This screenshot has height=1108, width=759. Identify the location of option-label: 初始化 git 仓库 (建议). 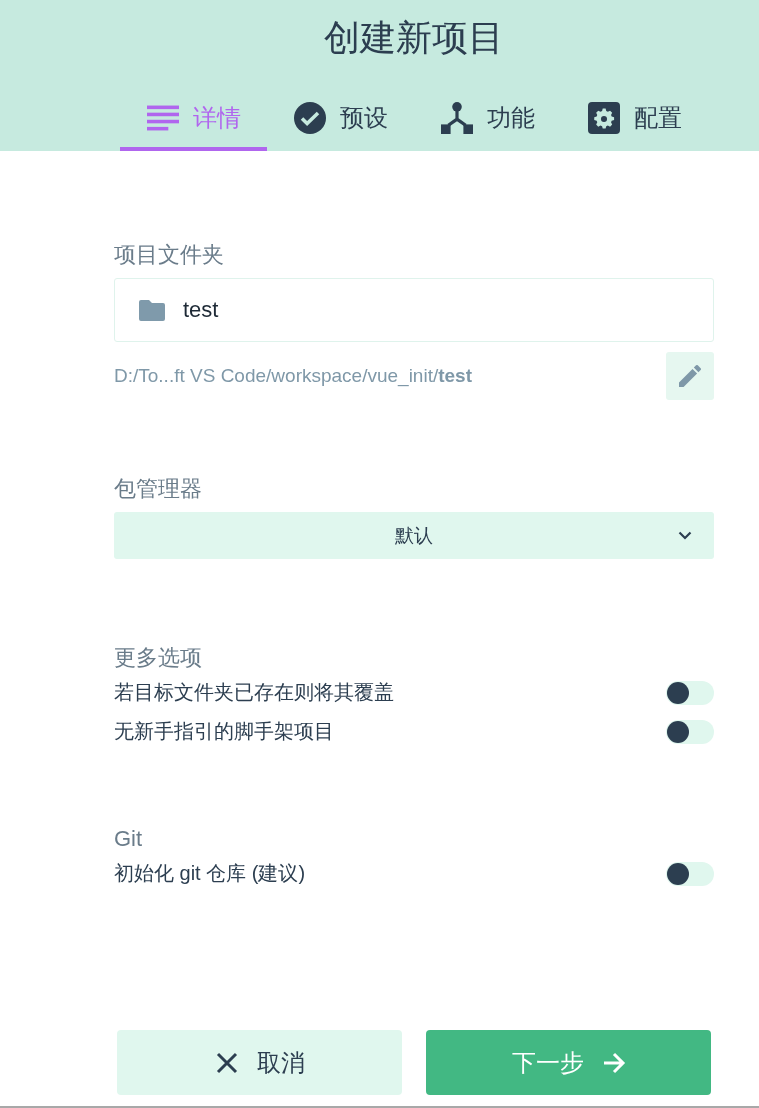
(210, 873).